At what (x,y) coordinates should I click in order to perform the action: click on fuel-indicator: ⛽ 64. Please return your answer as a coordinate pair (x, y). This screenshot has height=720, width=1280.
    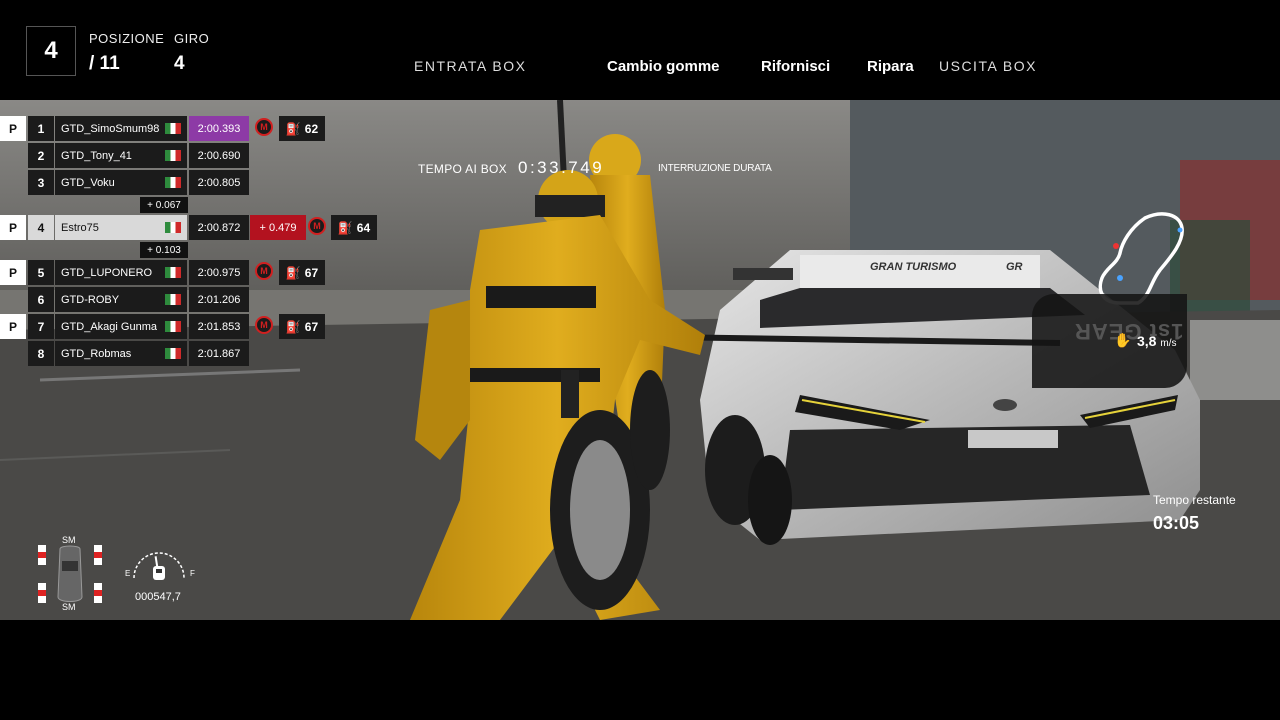
    Looking at the image, I should click on (354, 227).